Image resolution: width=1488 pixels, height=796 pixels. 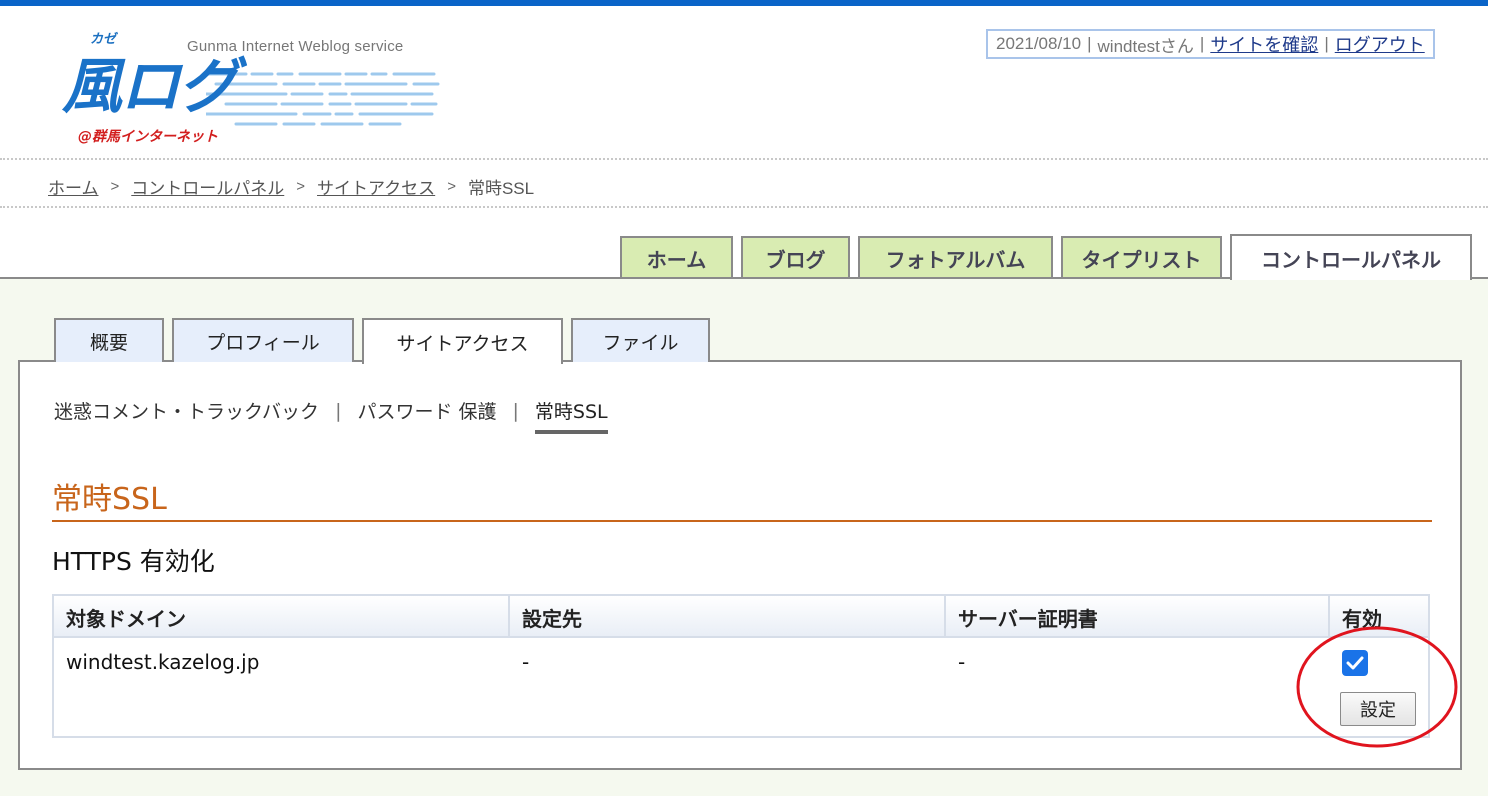 I want to click on subtab-profile: プロフィール, so click(x=263, y=340).